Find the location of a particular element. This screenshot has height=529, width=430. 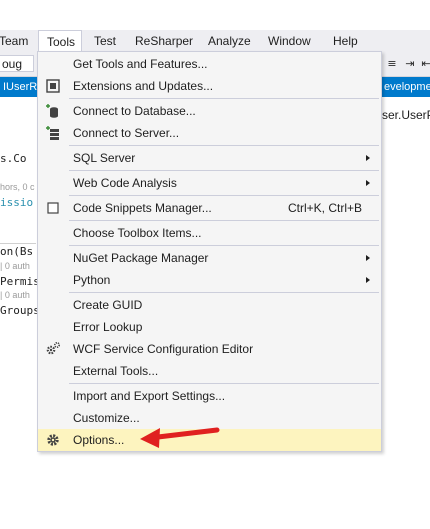

code-line: s.Co is located at coordinates (13, 158).